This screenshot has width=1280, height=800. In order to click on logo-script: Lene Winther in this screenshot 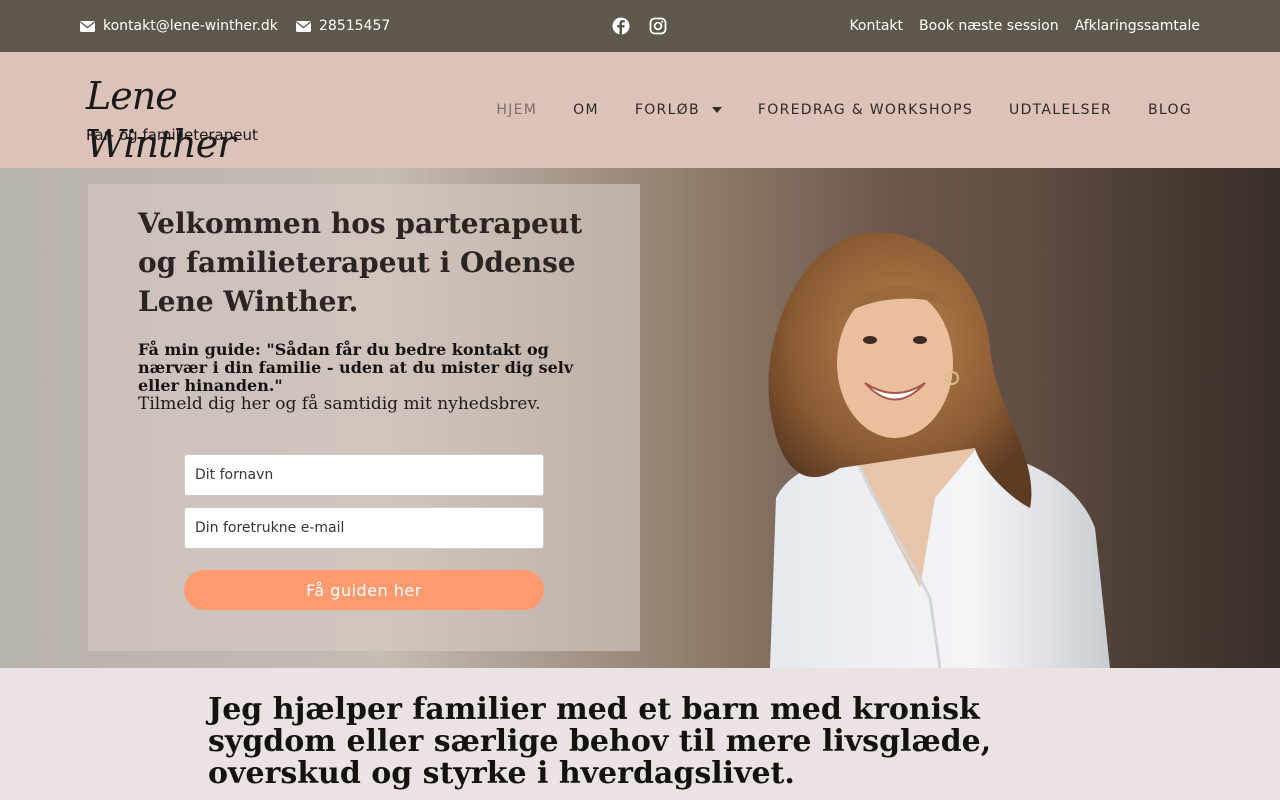, I will do `click(160, 120)`.